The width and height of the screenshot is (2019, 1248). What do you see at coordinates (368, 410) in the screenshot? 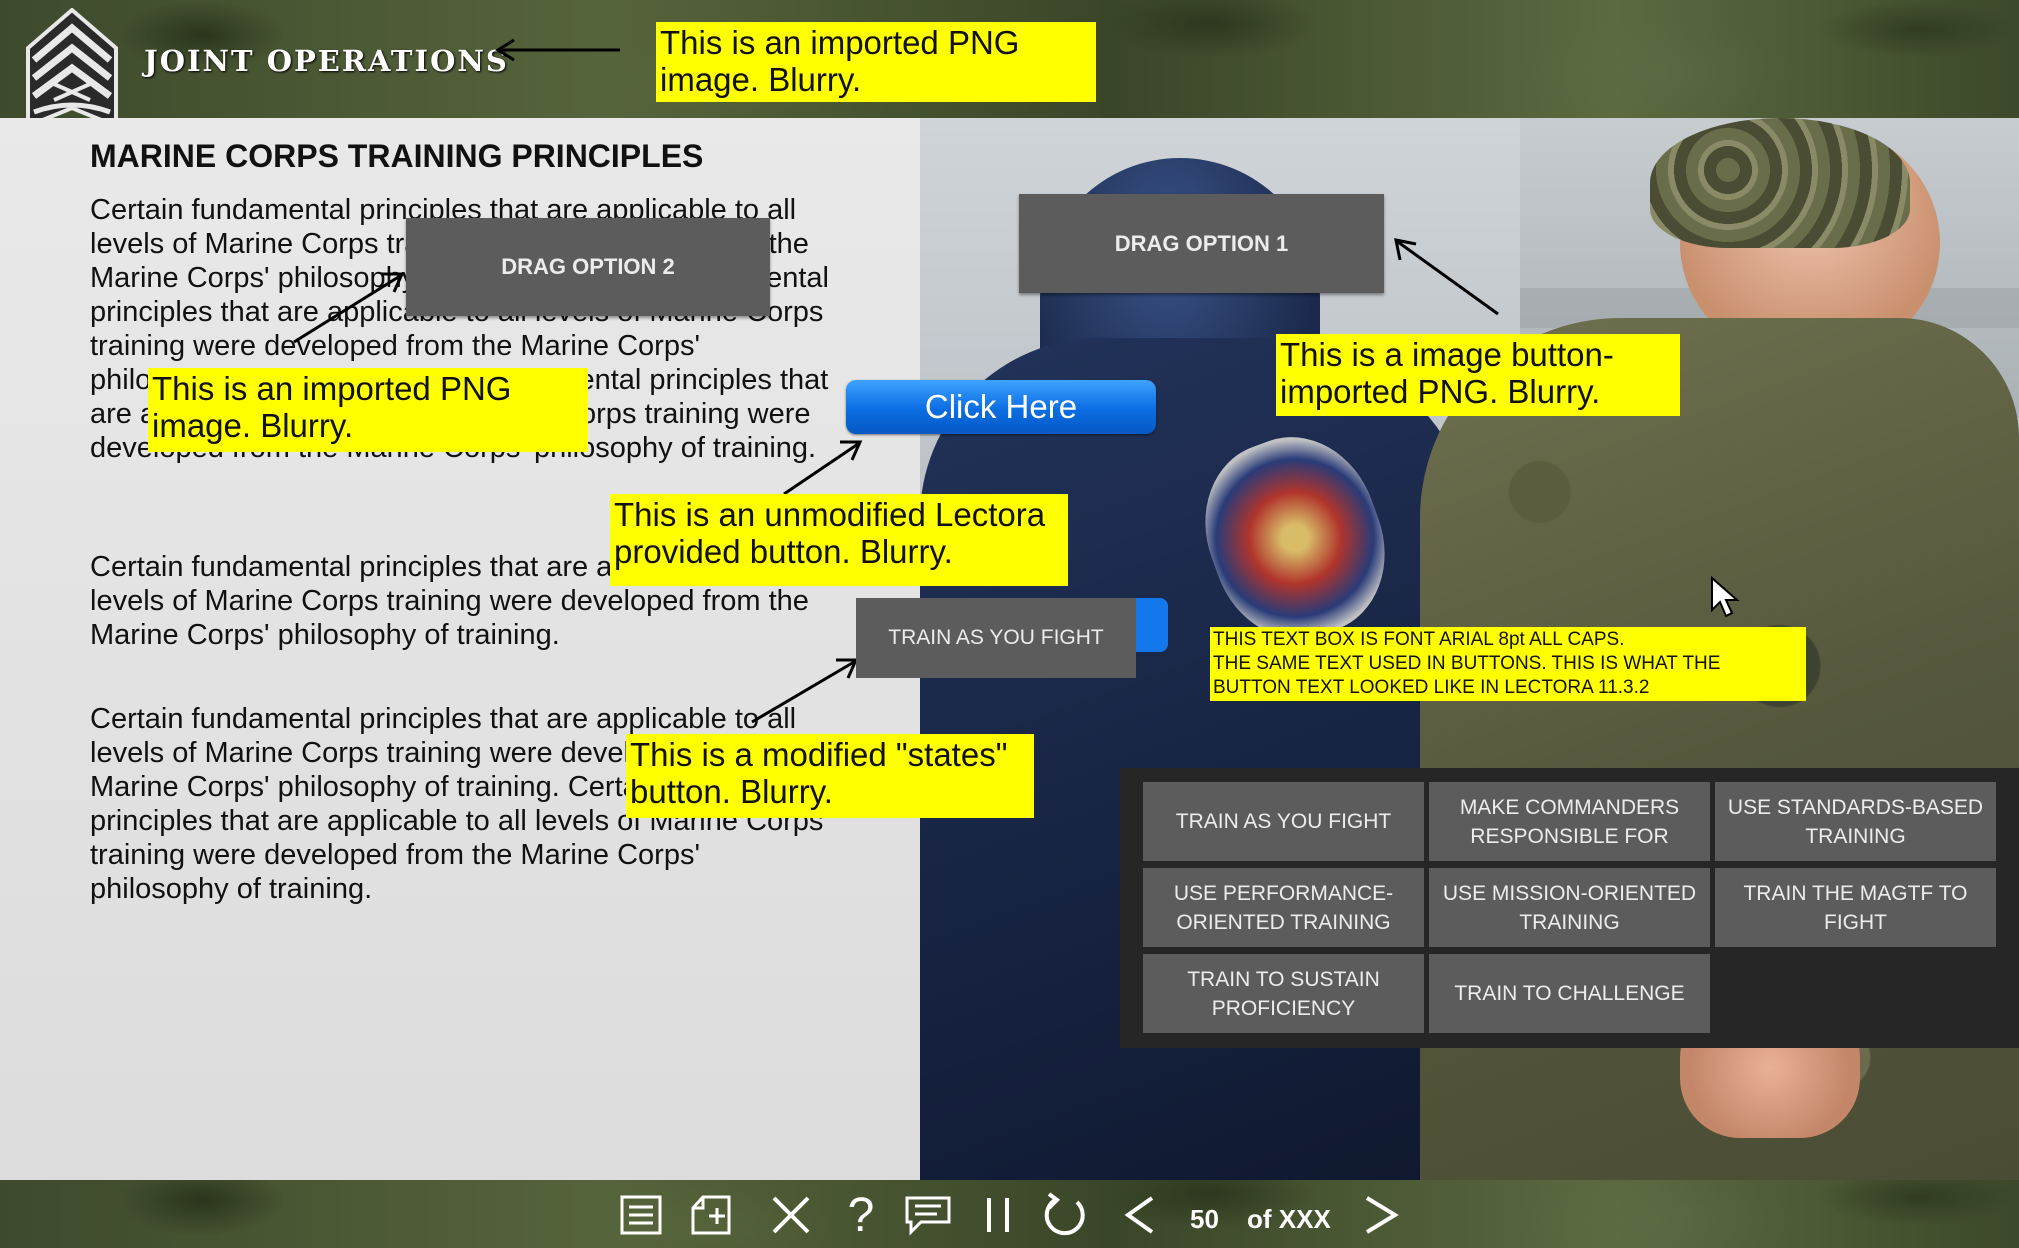
I see `callout-left-png: This is an imported PNG image. Blurry.` at bounding box center [368, 410].